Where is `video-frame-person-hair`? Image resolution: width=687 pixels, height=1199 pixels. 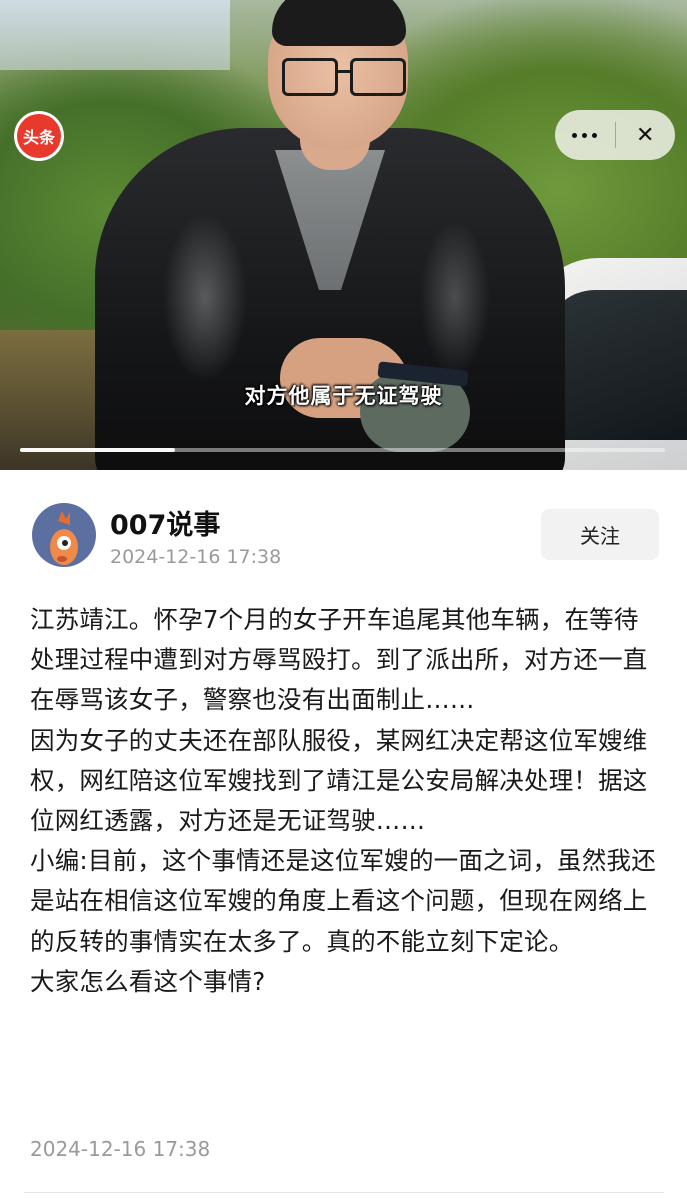 video-frame-person-hair is located at coordinates (339, 23).